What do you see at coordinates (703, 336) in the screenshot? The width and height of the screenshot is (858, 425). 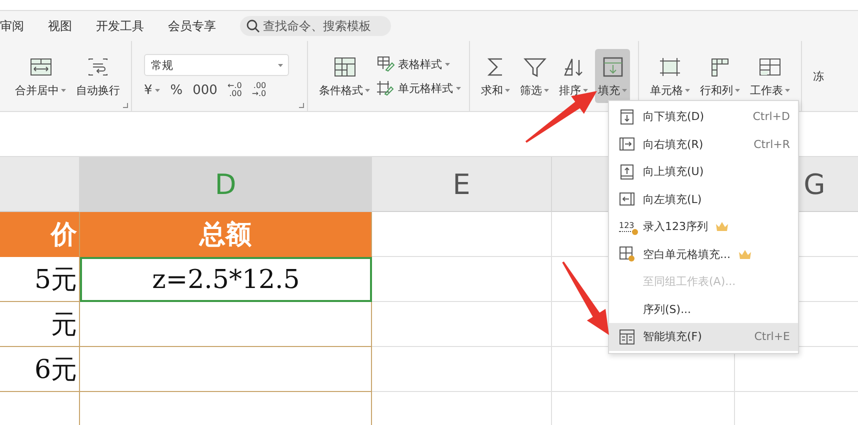 I see `menu-item: 智能填充(F) Ctrl+E` at bounding box center [703, 336].